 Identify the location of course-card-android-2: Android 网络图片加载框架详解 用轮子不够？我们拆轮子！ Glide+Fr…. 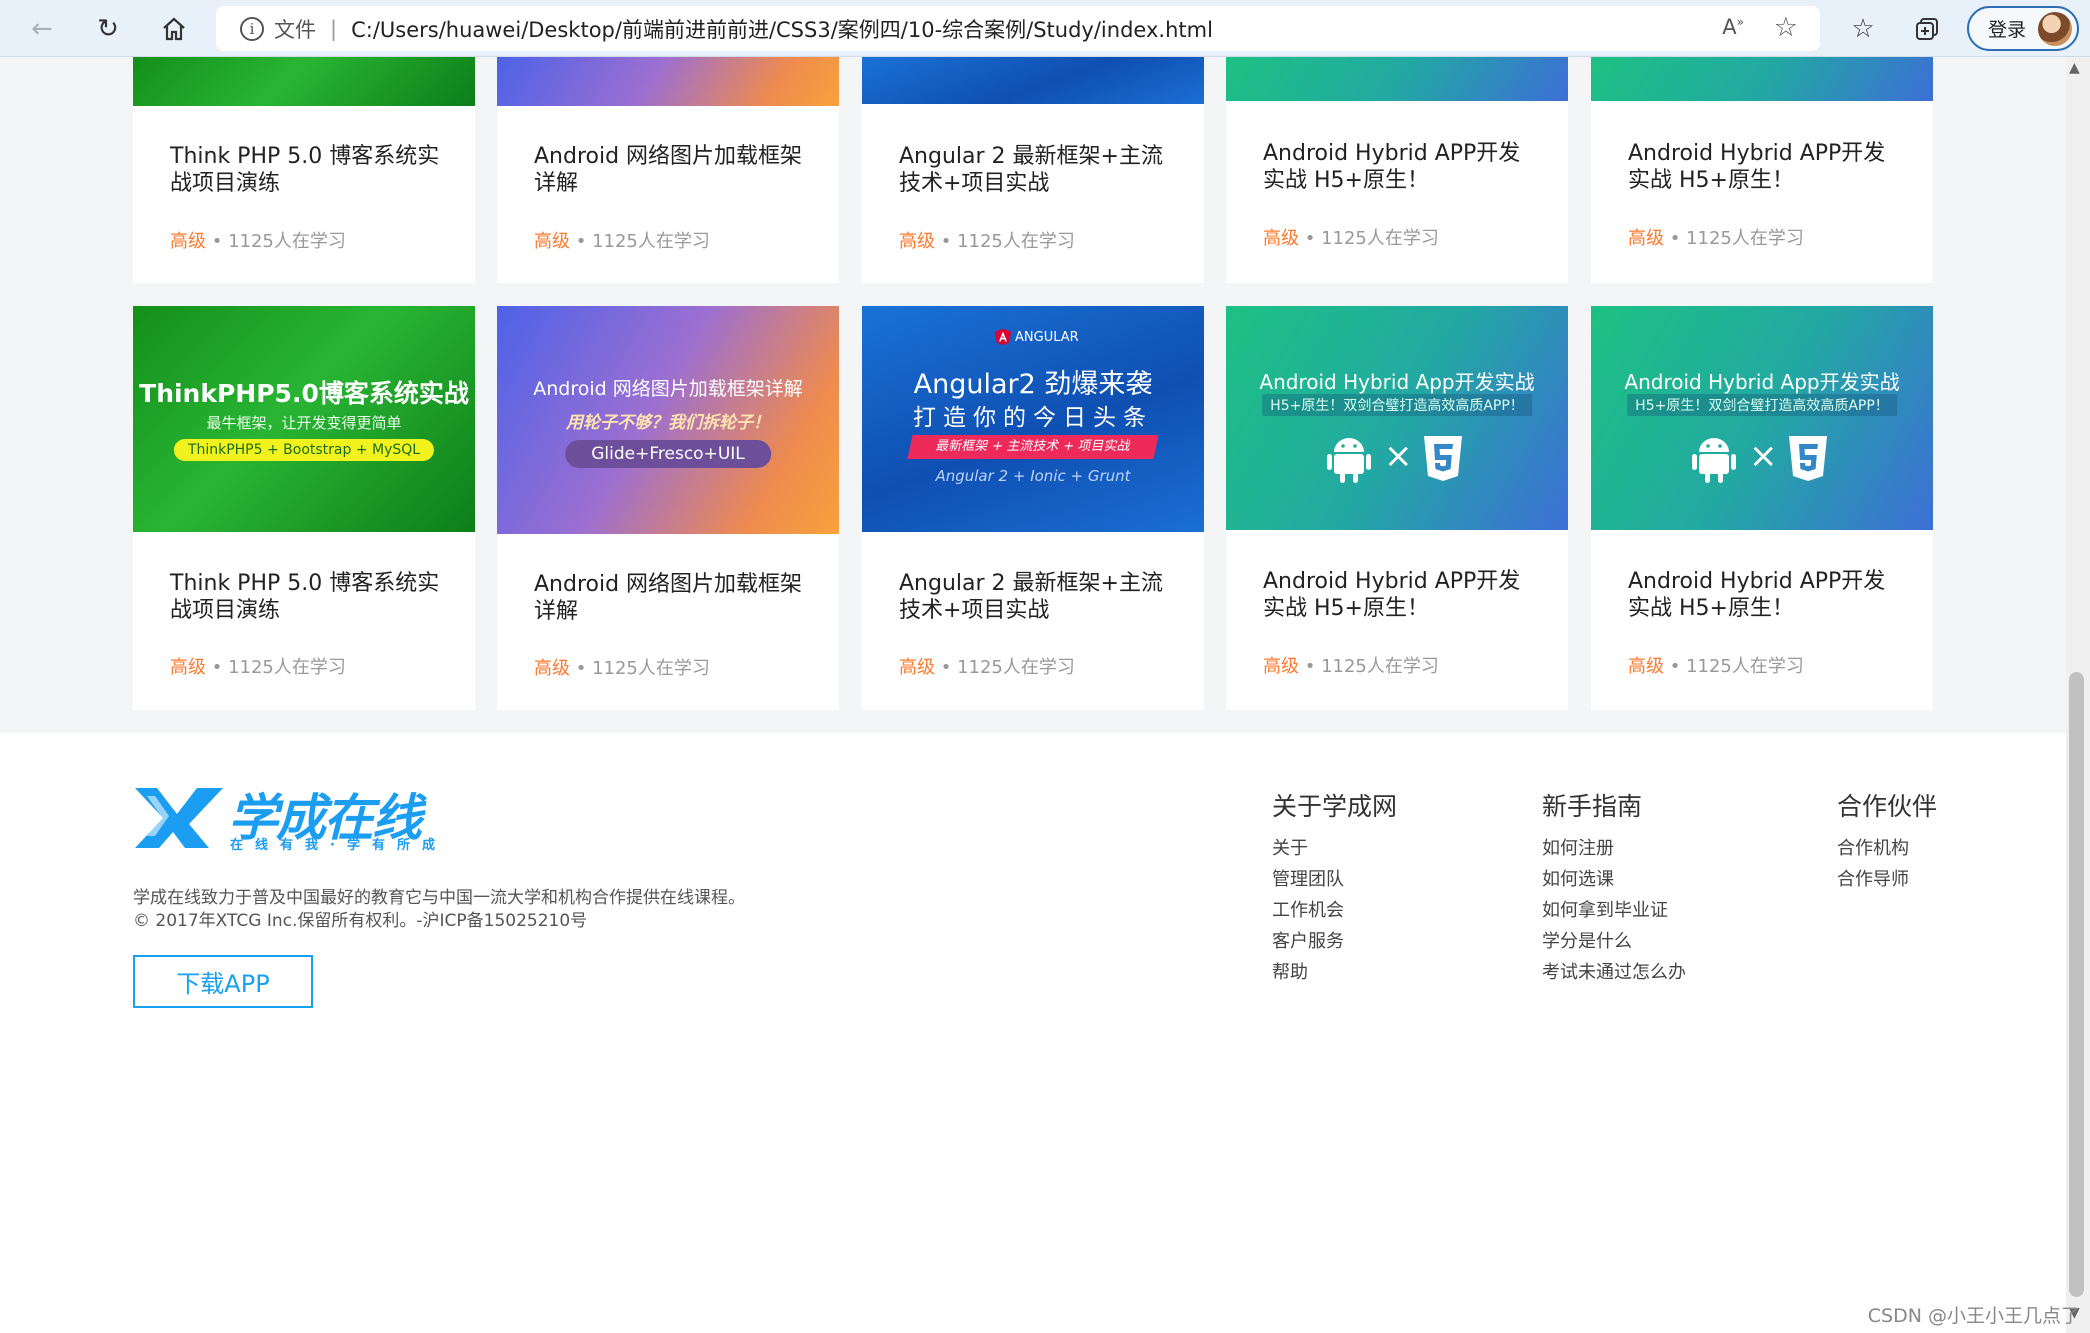
(668, 508).